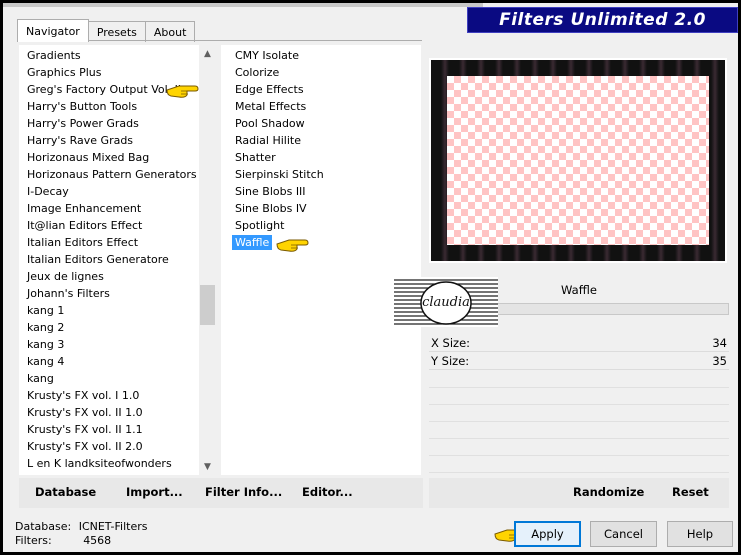 This screenshot has height=555, width=741. Describe the element at coordinates (117, 327) in the screenshot. I see `category-item: kang 2` at that location.